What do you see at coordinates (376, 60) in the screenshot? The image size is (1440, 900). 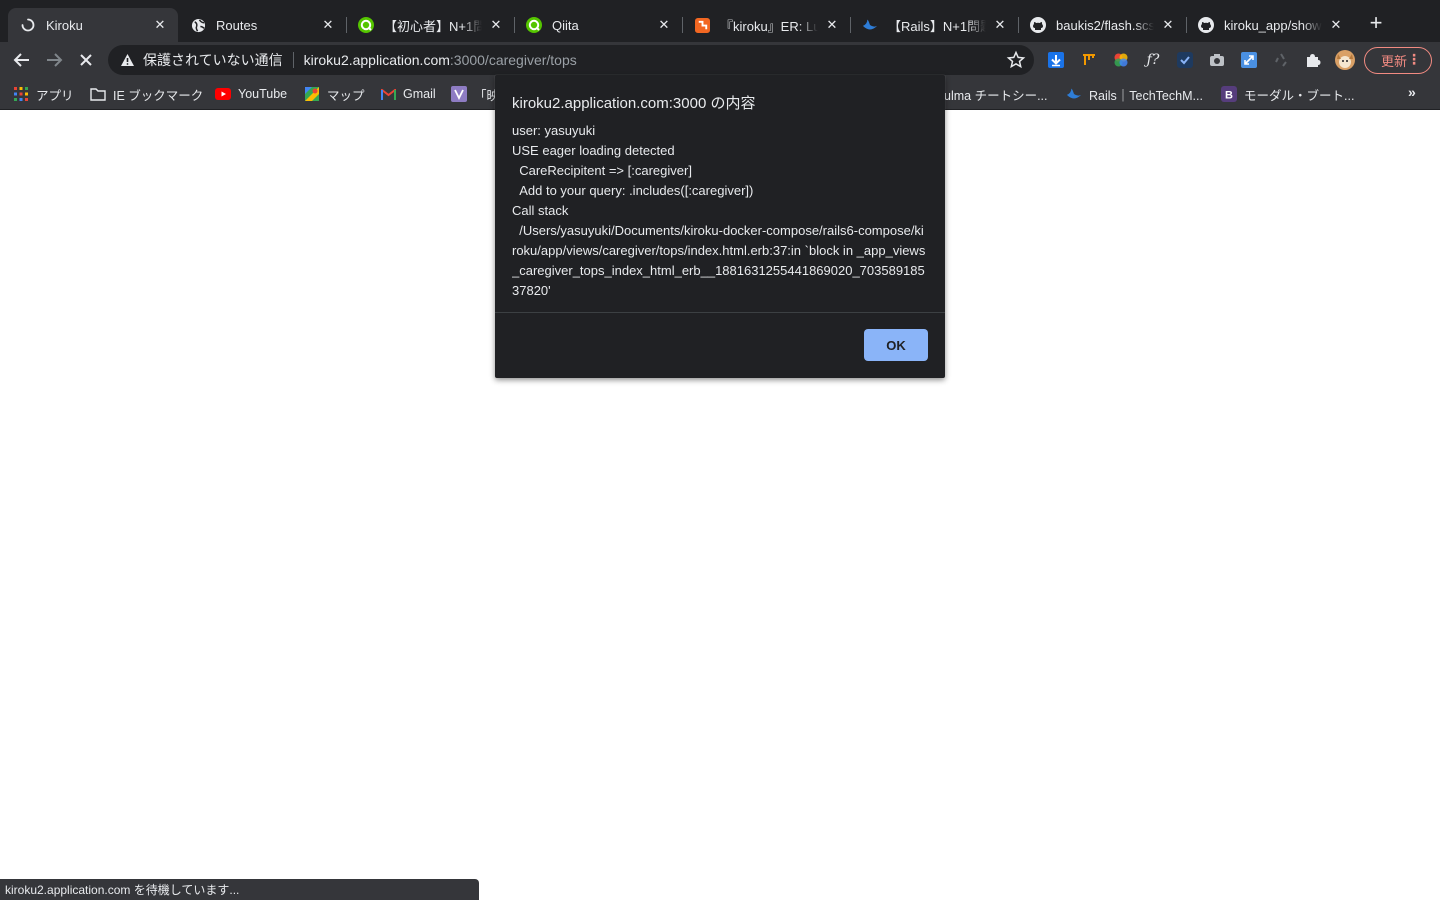 I see `url-host: kiroku2.application.com` at bounding box center [376, 60].